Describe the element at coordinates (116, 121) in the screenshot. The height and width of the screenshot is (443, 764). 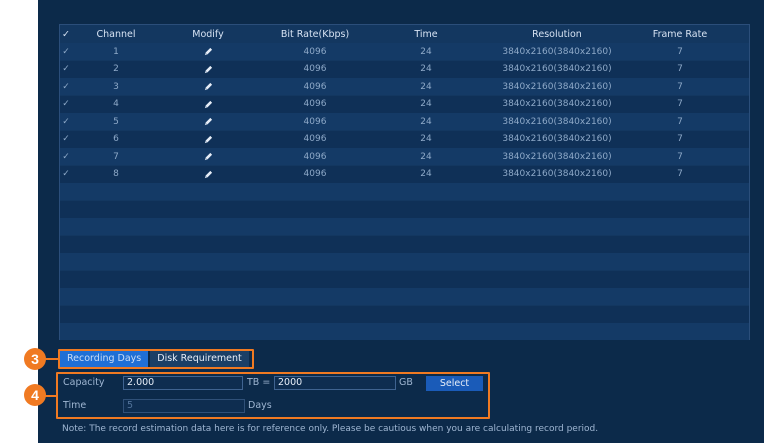
I see `channel-cell: 5` at that location.